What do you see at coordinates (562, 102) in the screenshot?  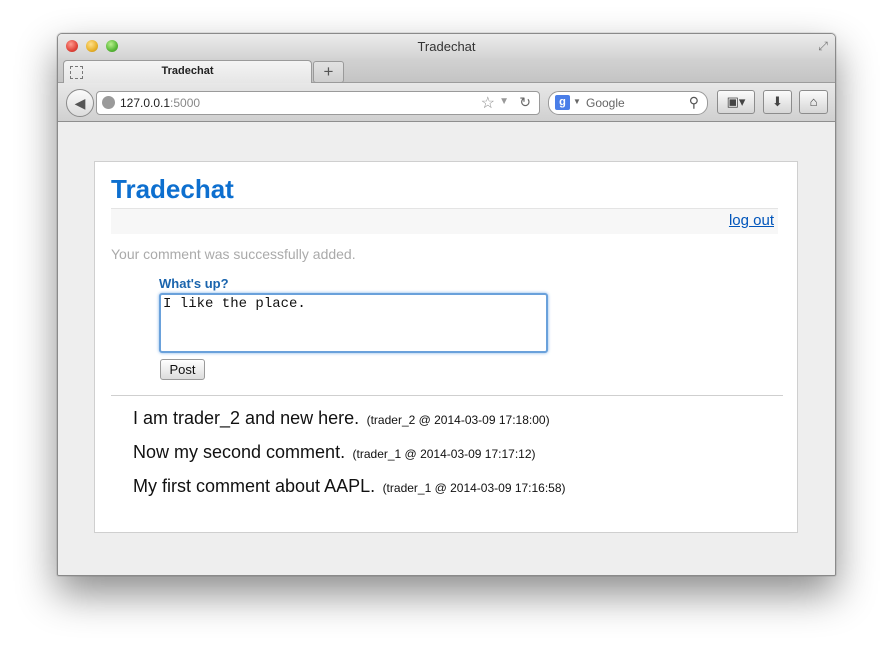 I see `google-icon: g` at bounding box center [562, 102].